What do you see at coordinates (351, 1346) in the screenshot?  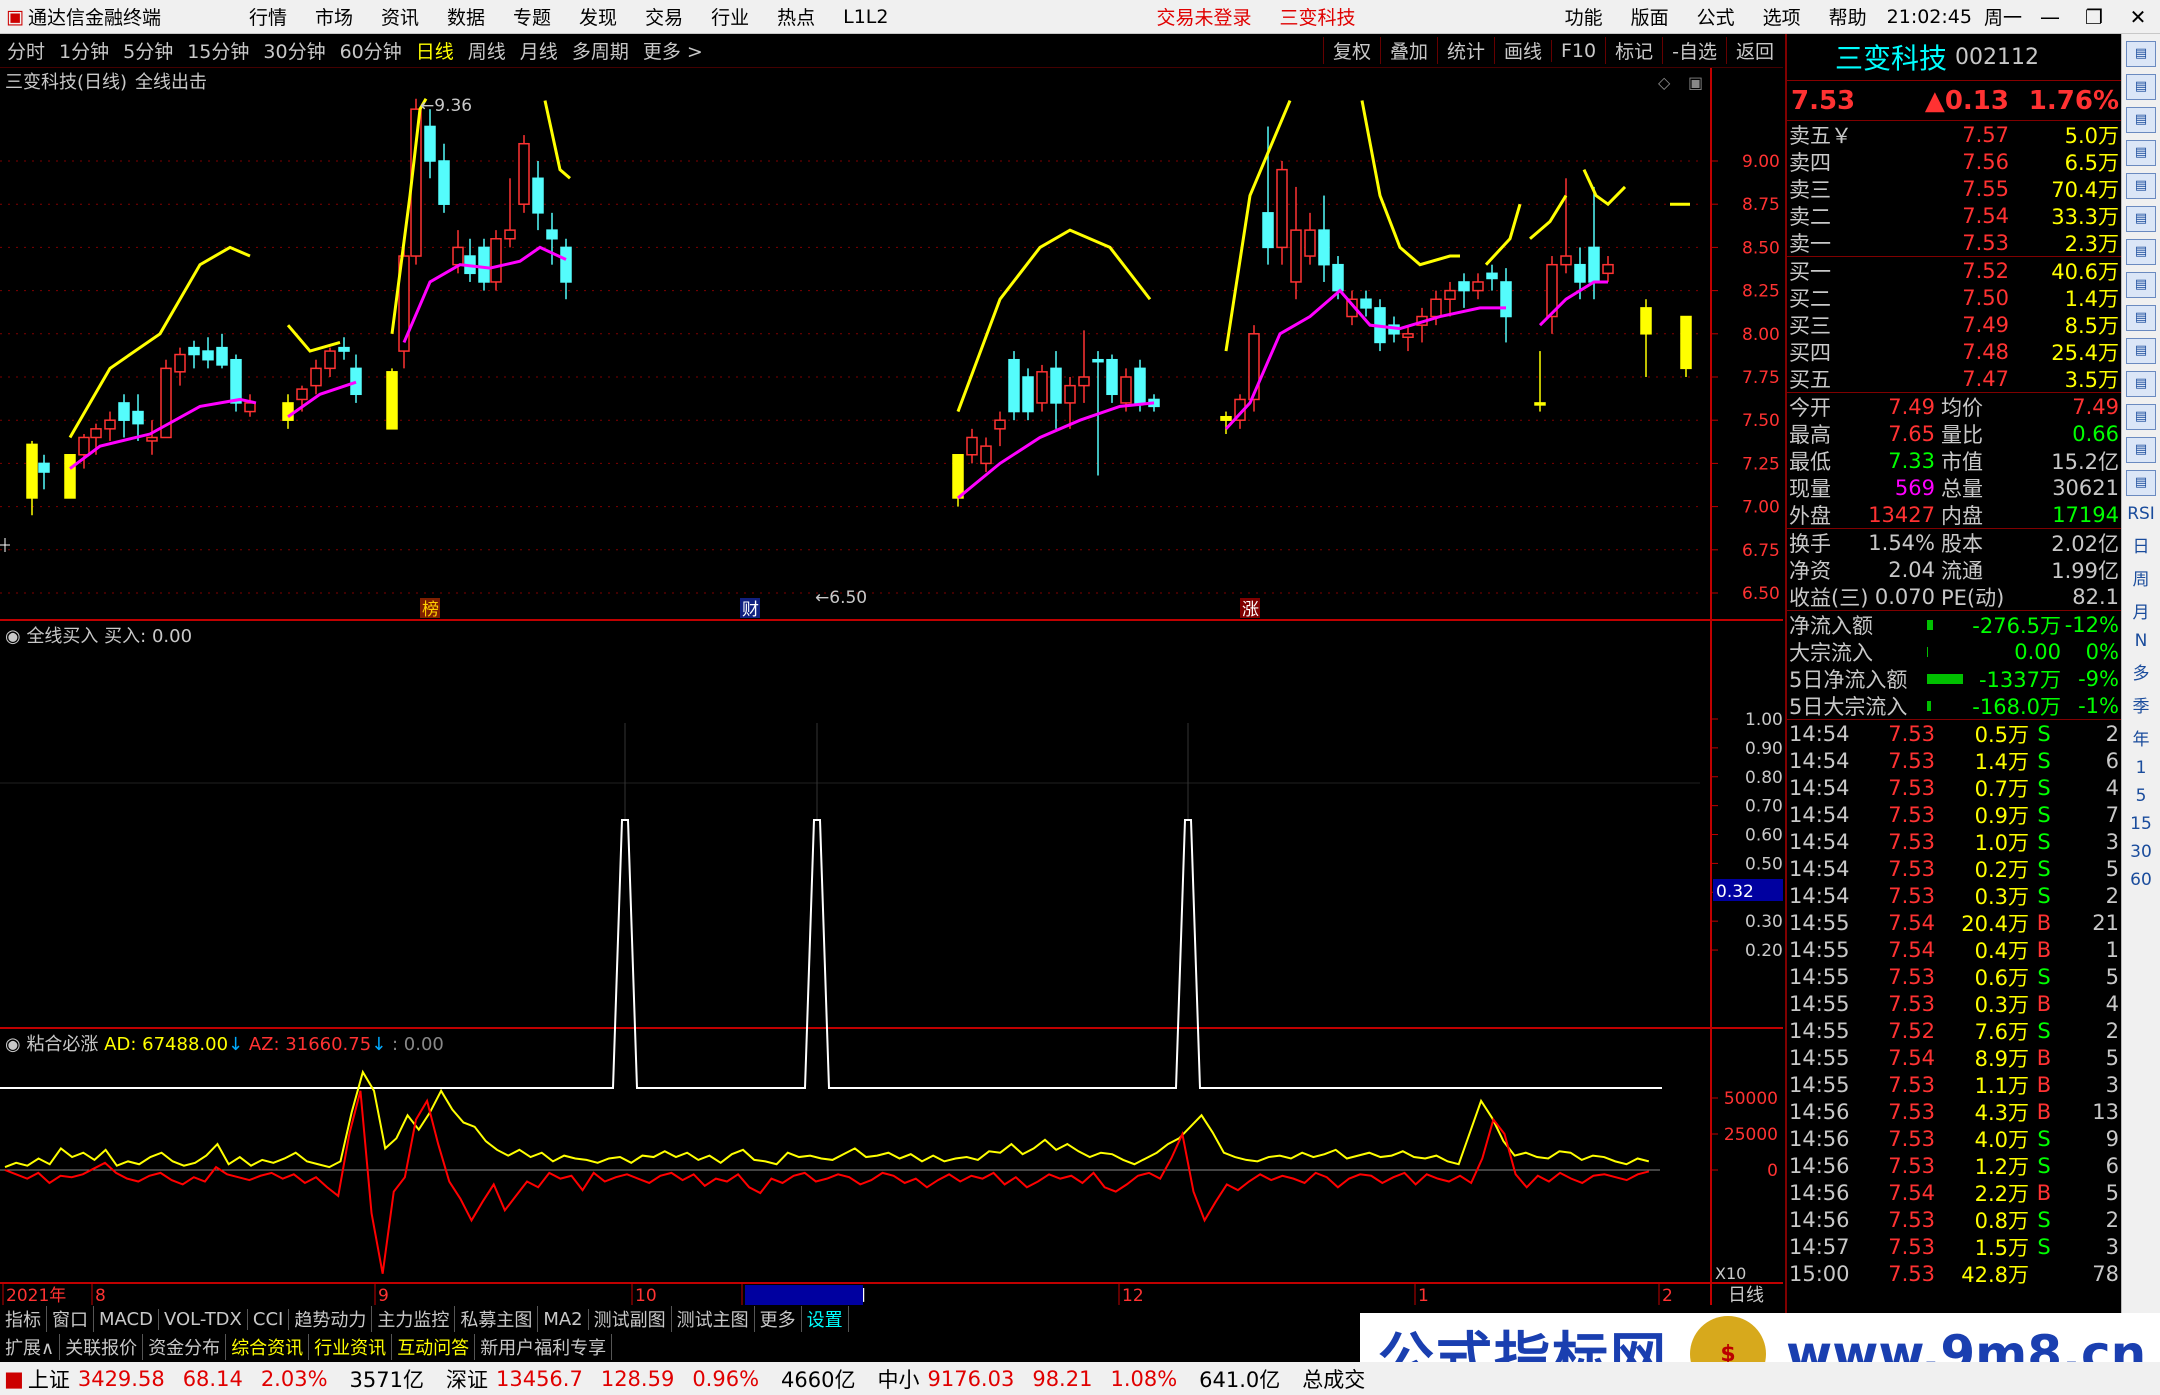 I see `extension-tab: 行业资讯` at bounding box center [351, 1346].